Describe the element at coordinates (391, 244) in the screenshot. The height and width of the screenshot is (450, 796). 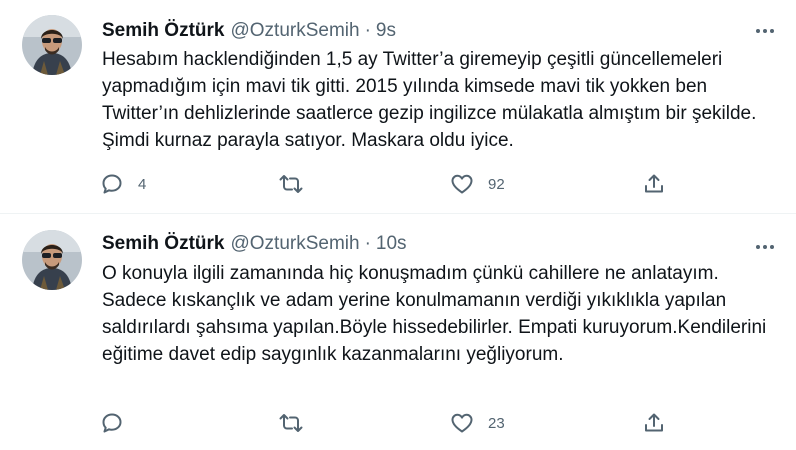
I see `timestamp: 10s` at that location.